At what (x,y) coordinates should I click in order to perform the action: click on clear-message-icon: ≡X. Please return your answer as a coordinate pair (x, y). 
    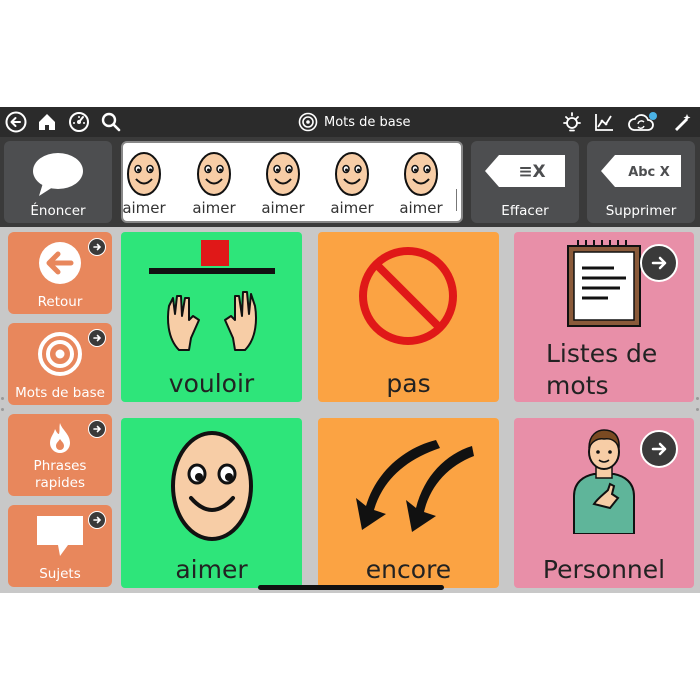
    Looking at the image, I should click on (525, 171).